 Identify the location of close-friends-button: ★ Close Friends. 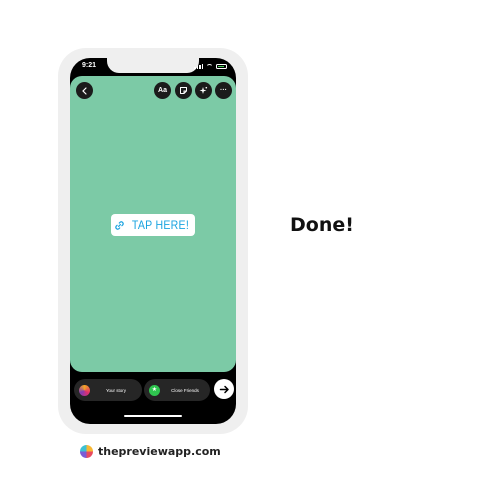
(177, 390).